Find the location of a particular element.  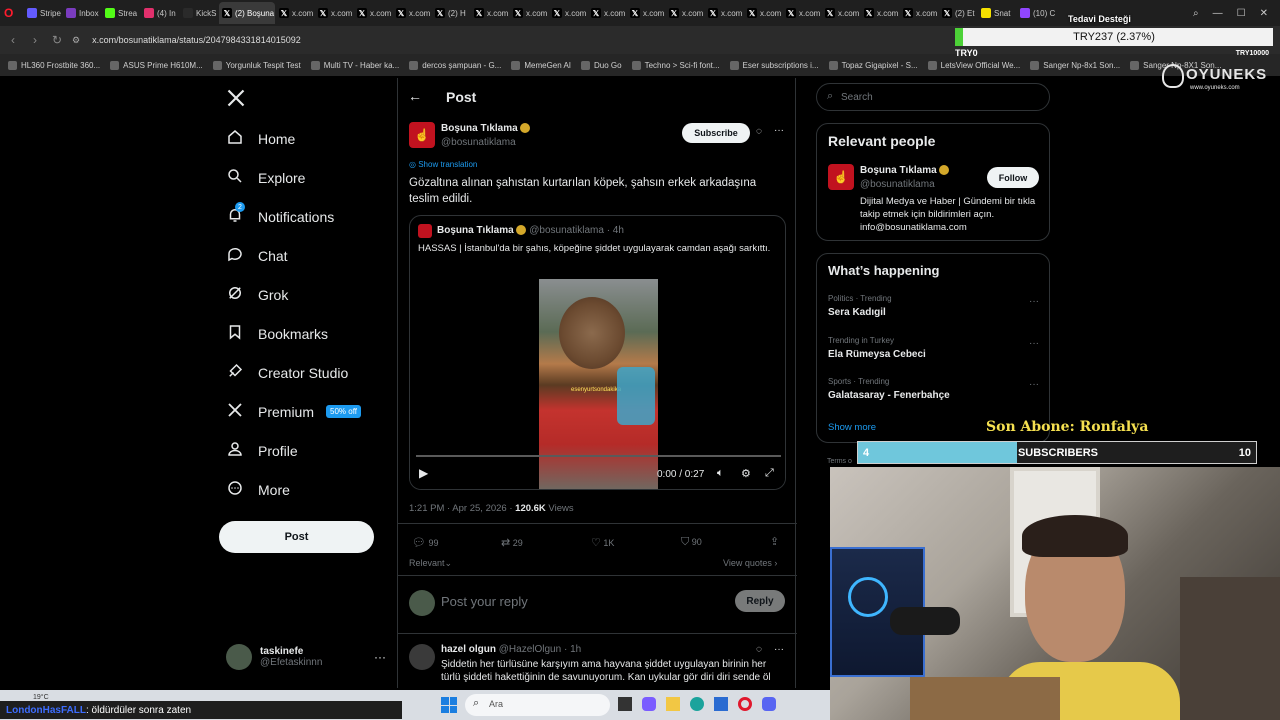

back-icon: ‹ is located at coordinates (13, 40).